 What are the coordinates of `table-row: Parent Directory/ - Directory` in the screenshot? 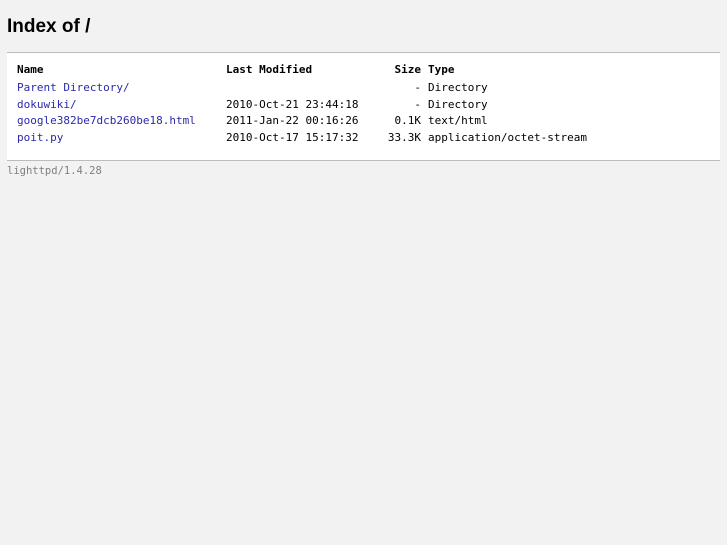 It's located at (320, 88).